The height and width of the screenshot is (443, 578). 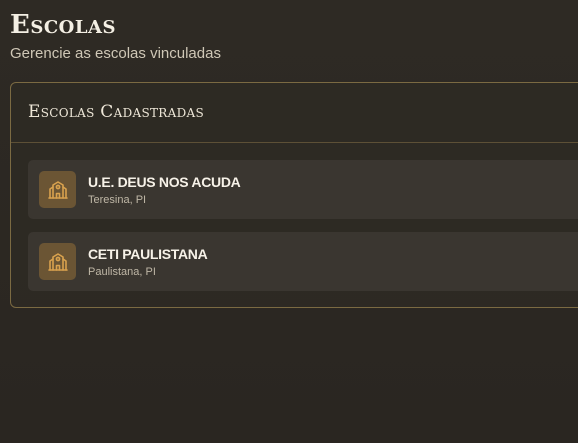 What do you see at coordinates (122, 272) in the screenshot?
I see `school-location: Paulistana, PI` at bounding box center [122, 272].